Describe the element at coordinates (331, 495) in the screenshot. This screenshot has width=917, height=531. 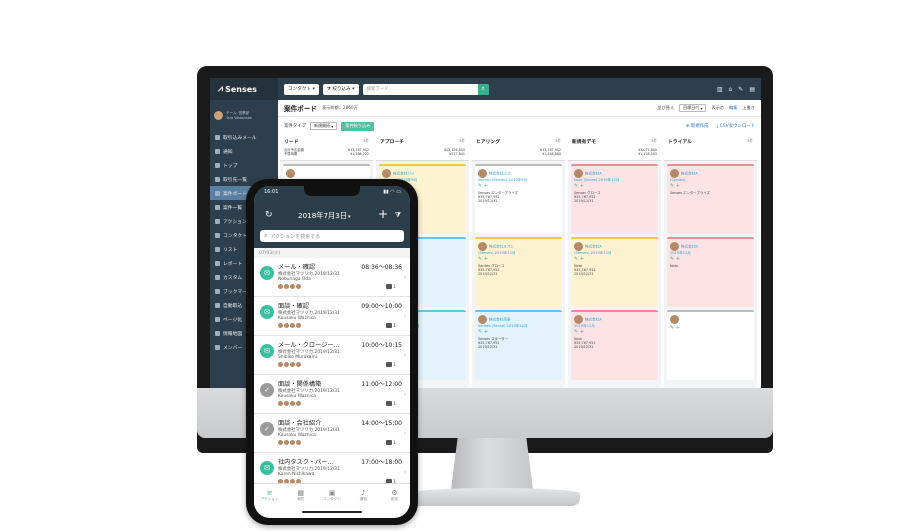
I see `tab-item: ▣ コンタクト` at that location.